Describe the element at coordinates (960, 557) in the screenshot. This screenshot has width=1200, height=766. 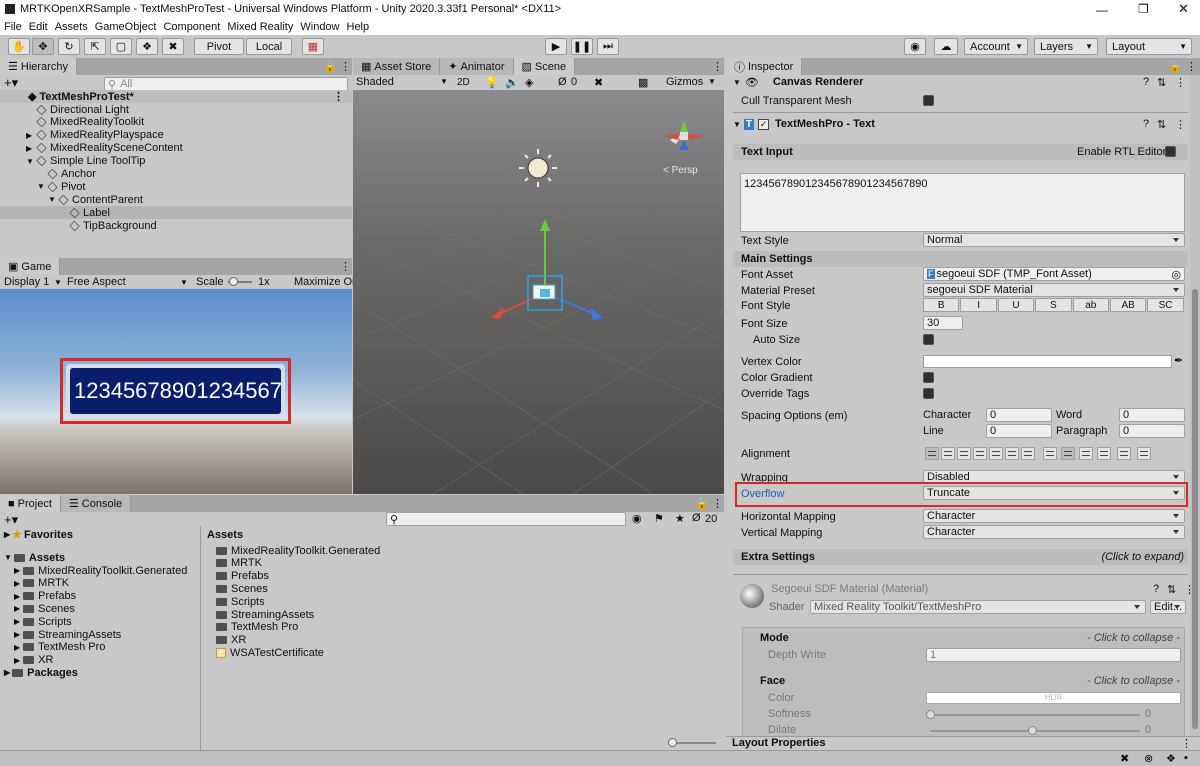
I see `extra-settings-header: Extra Settings (Click to expand)` at that location.